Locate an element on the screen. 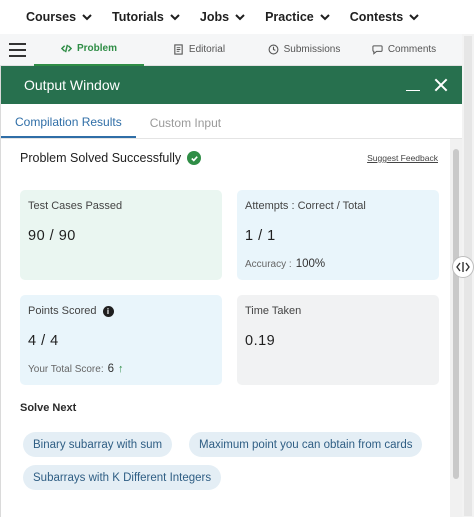 The image size is (474, 517). nav-contests-label: Contests is located at coordinates (376, 17).